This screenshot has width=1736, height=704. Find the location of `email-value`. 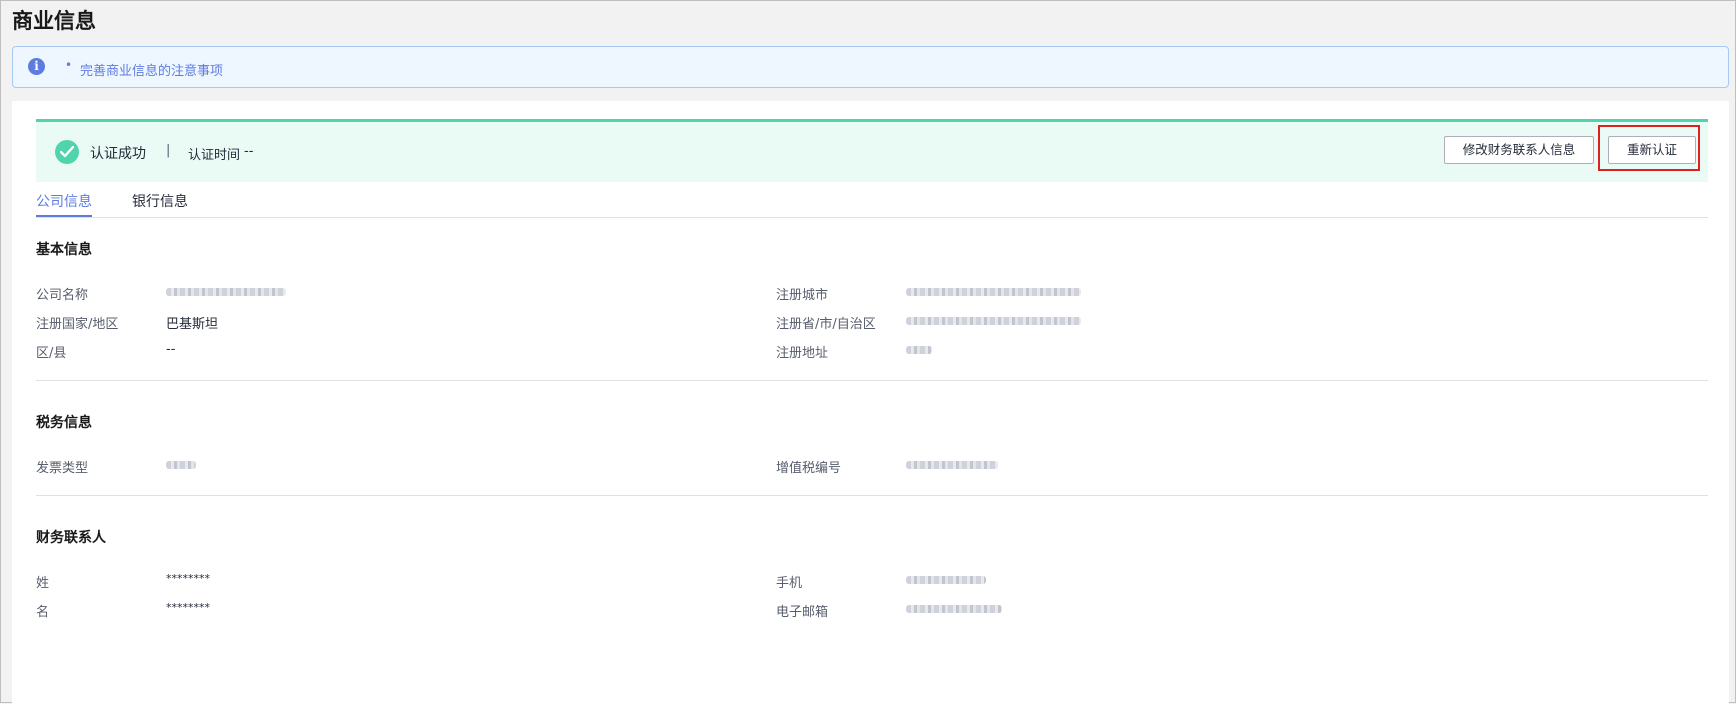

email-value is located at coordinates (954, 609).